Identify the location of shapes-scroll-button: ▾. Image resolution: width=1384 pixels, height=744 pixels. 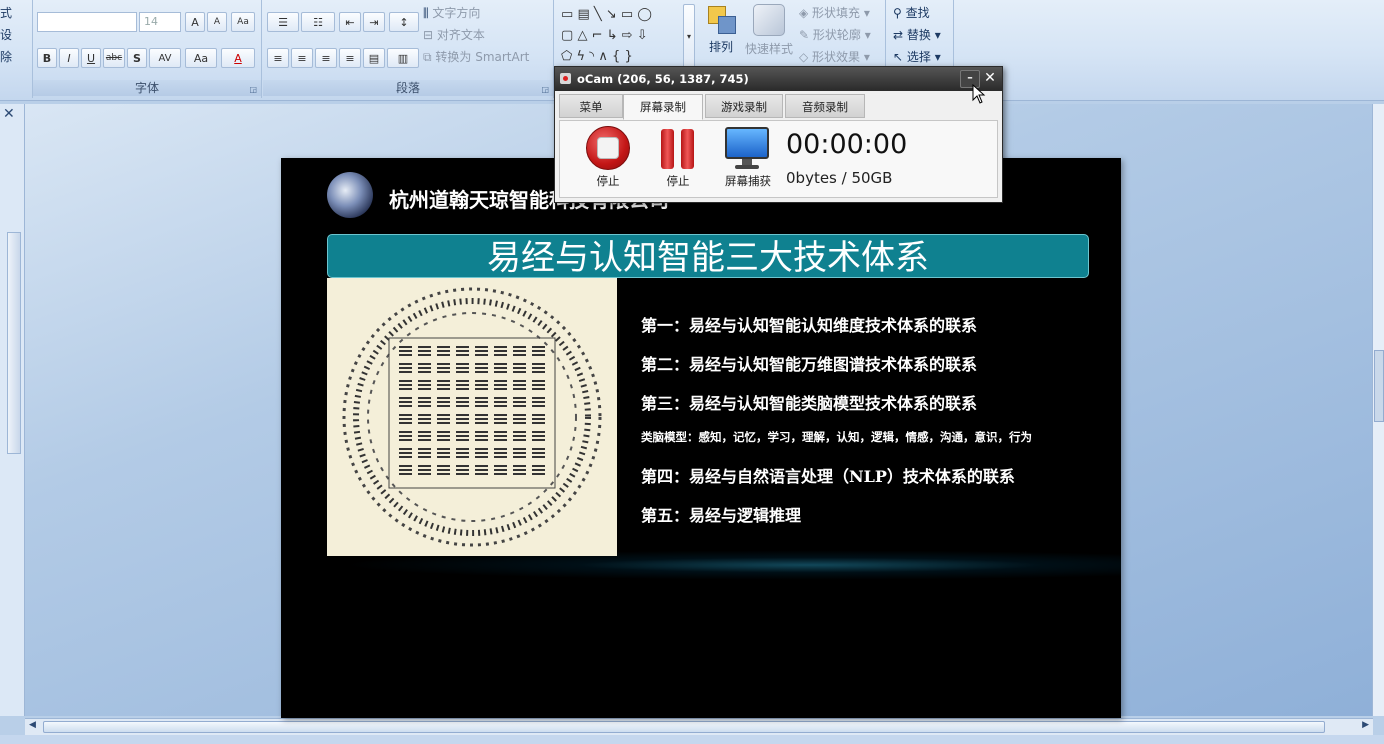
(689, 36).